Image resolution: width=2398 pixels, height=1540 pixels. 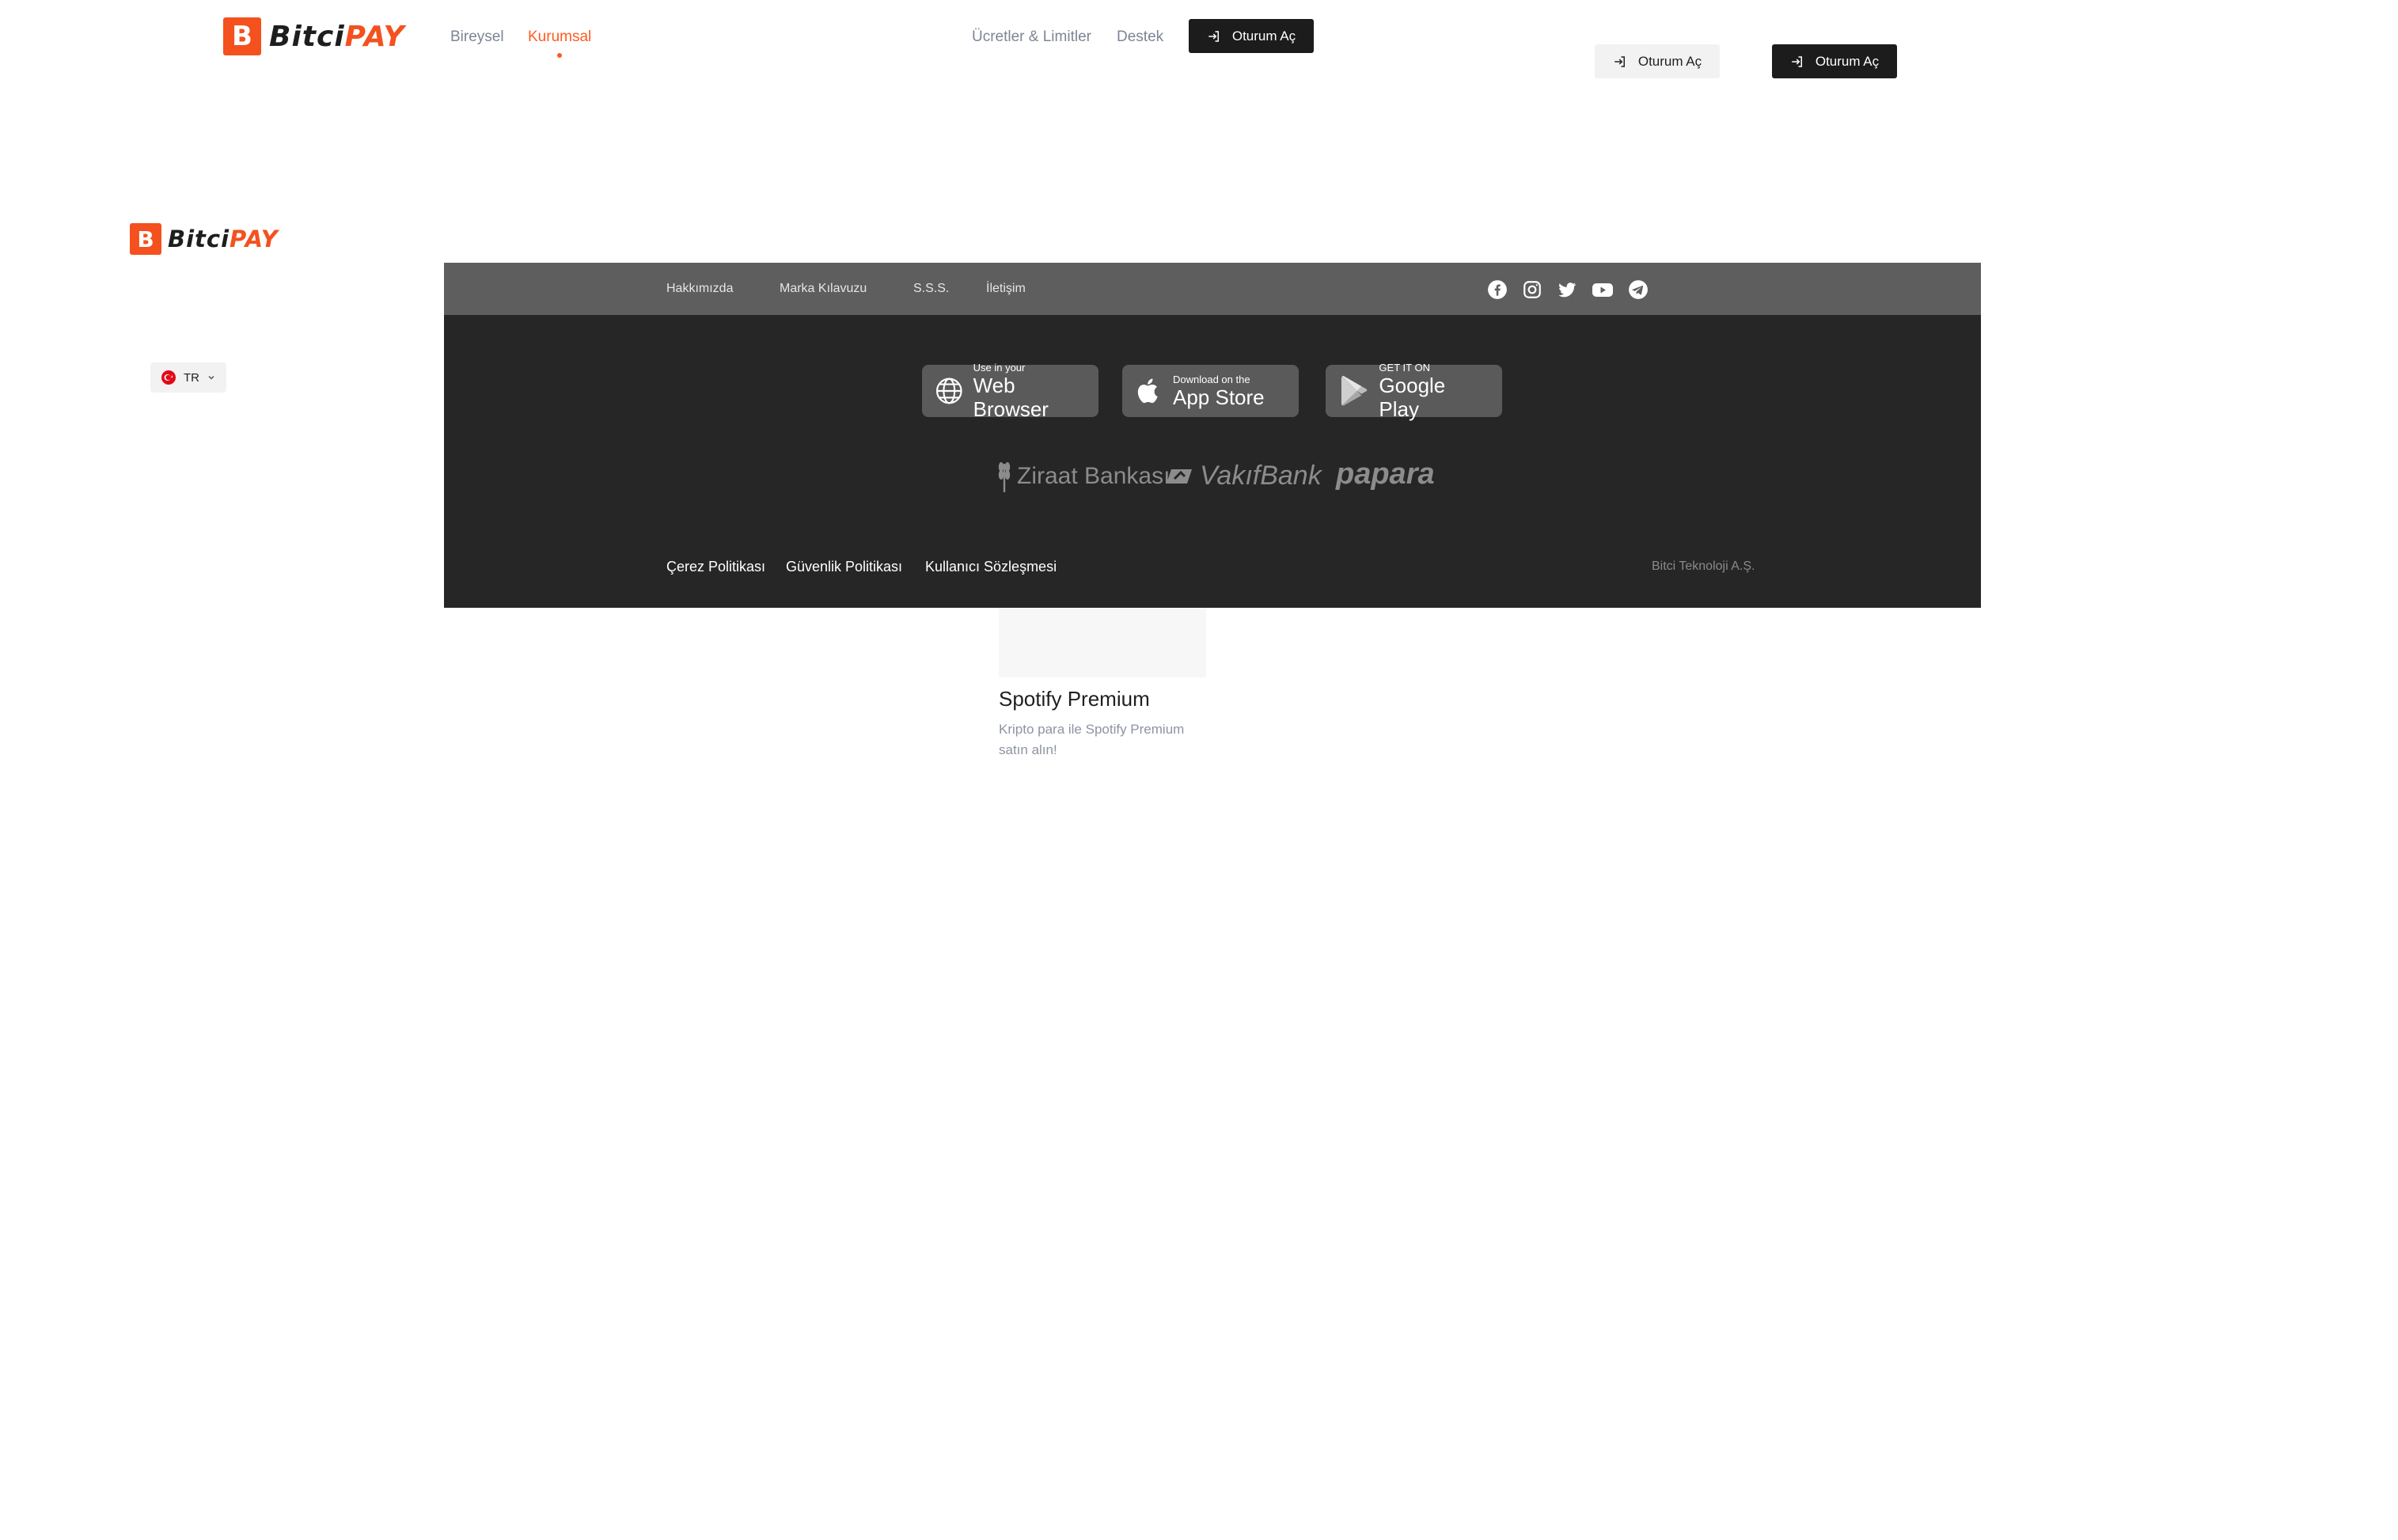 I want to click on wheat-icon, so click(x=1004, y=477).